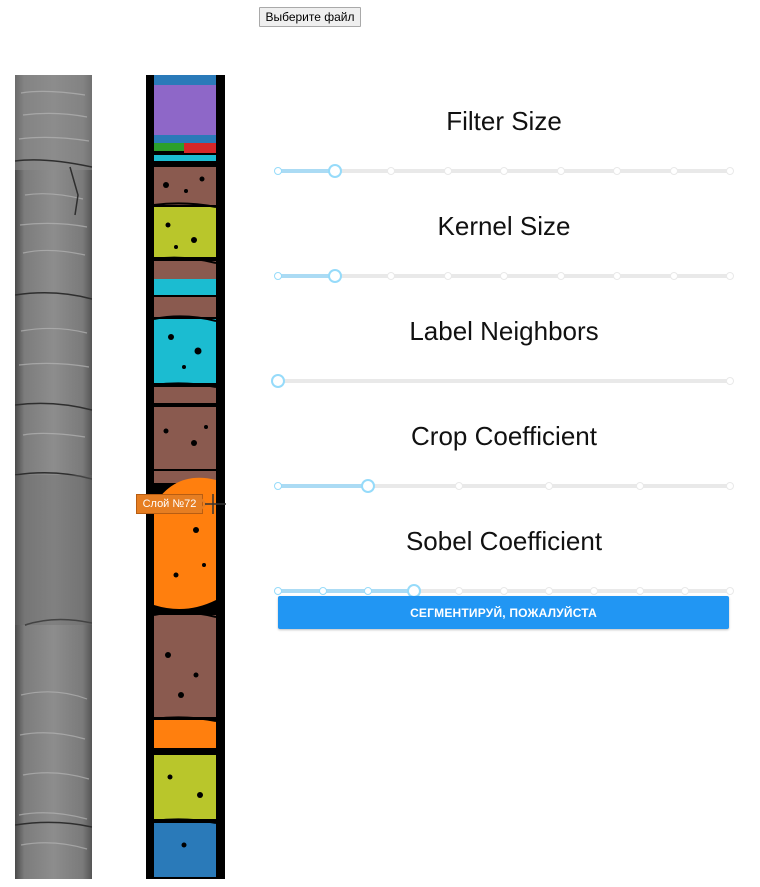 The image size is (760, 887). I want to click on kernel-size-label: Kernel Size, so click(504, 226).